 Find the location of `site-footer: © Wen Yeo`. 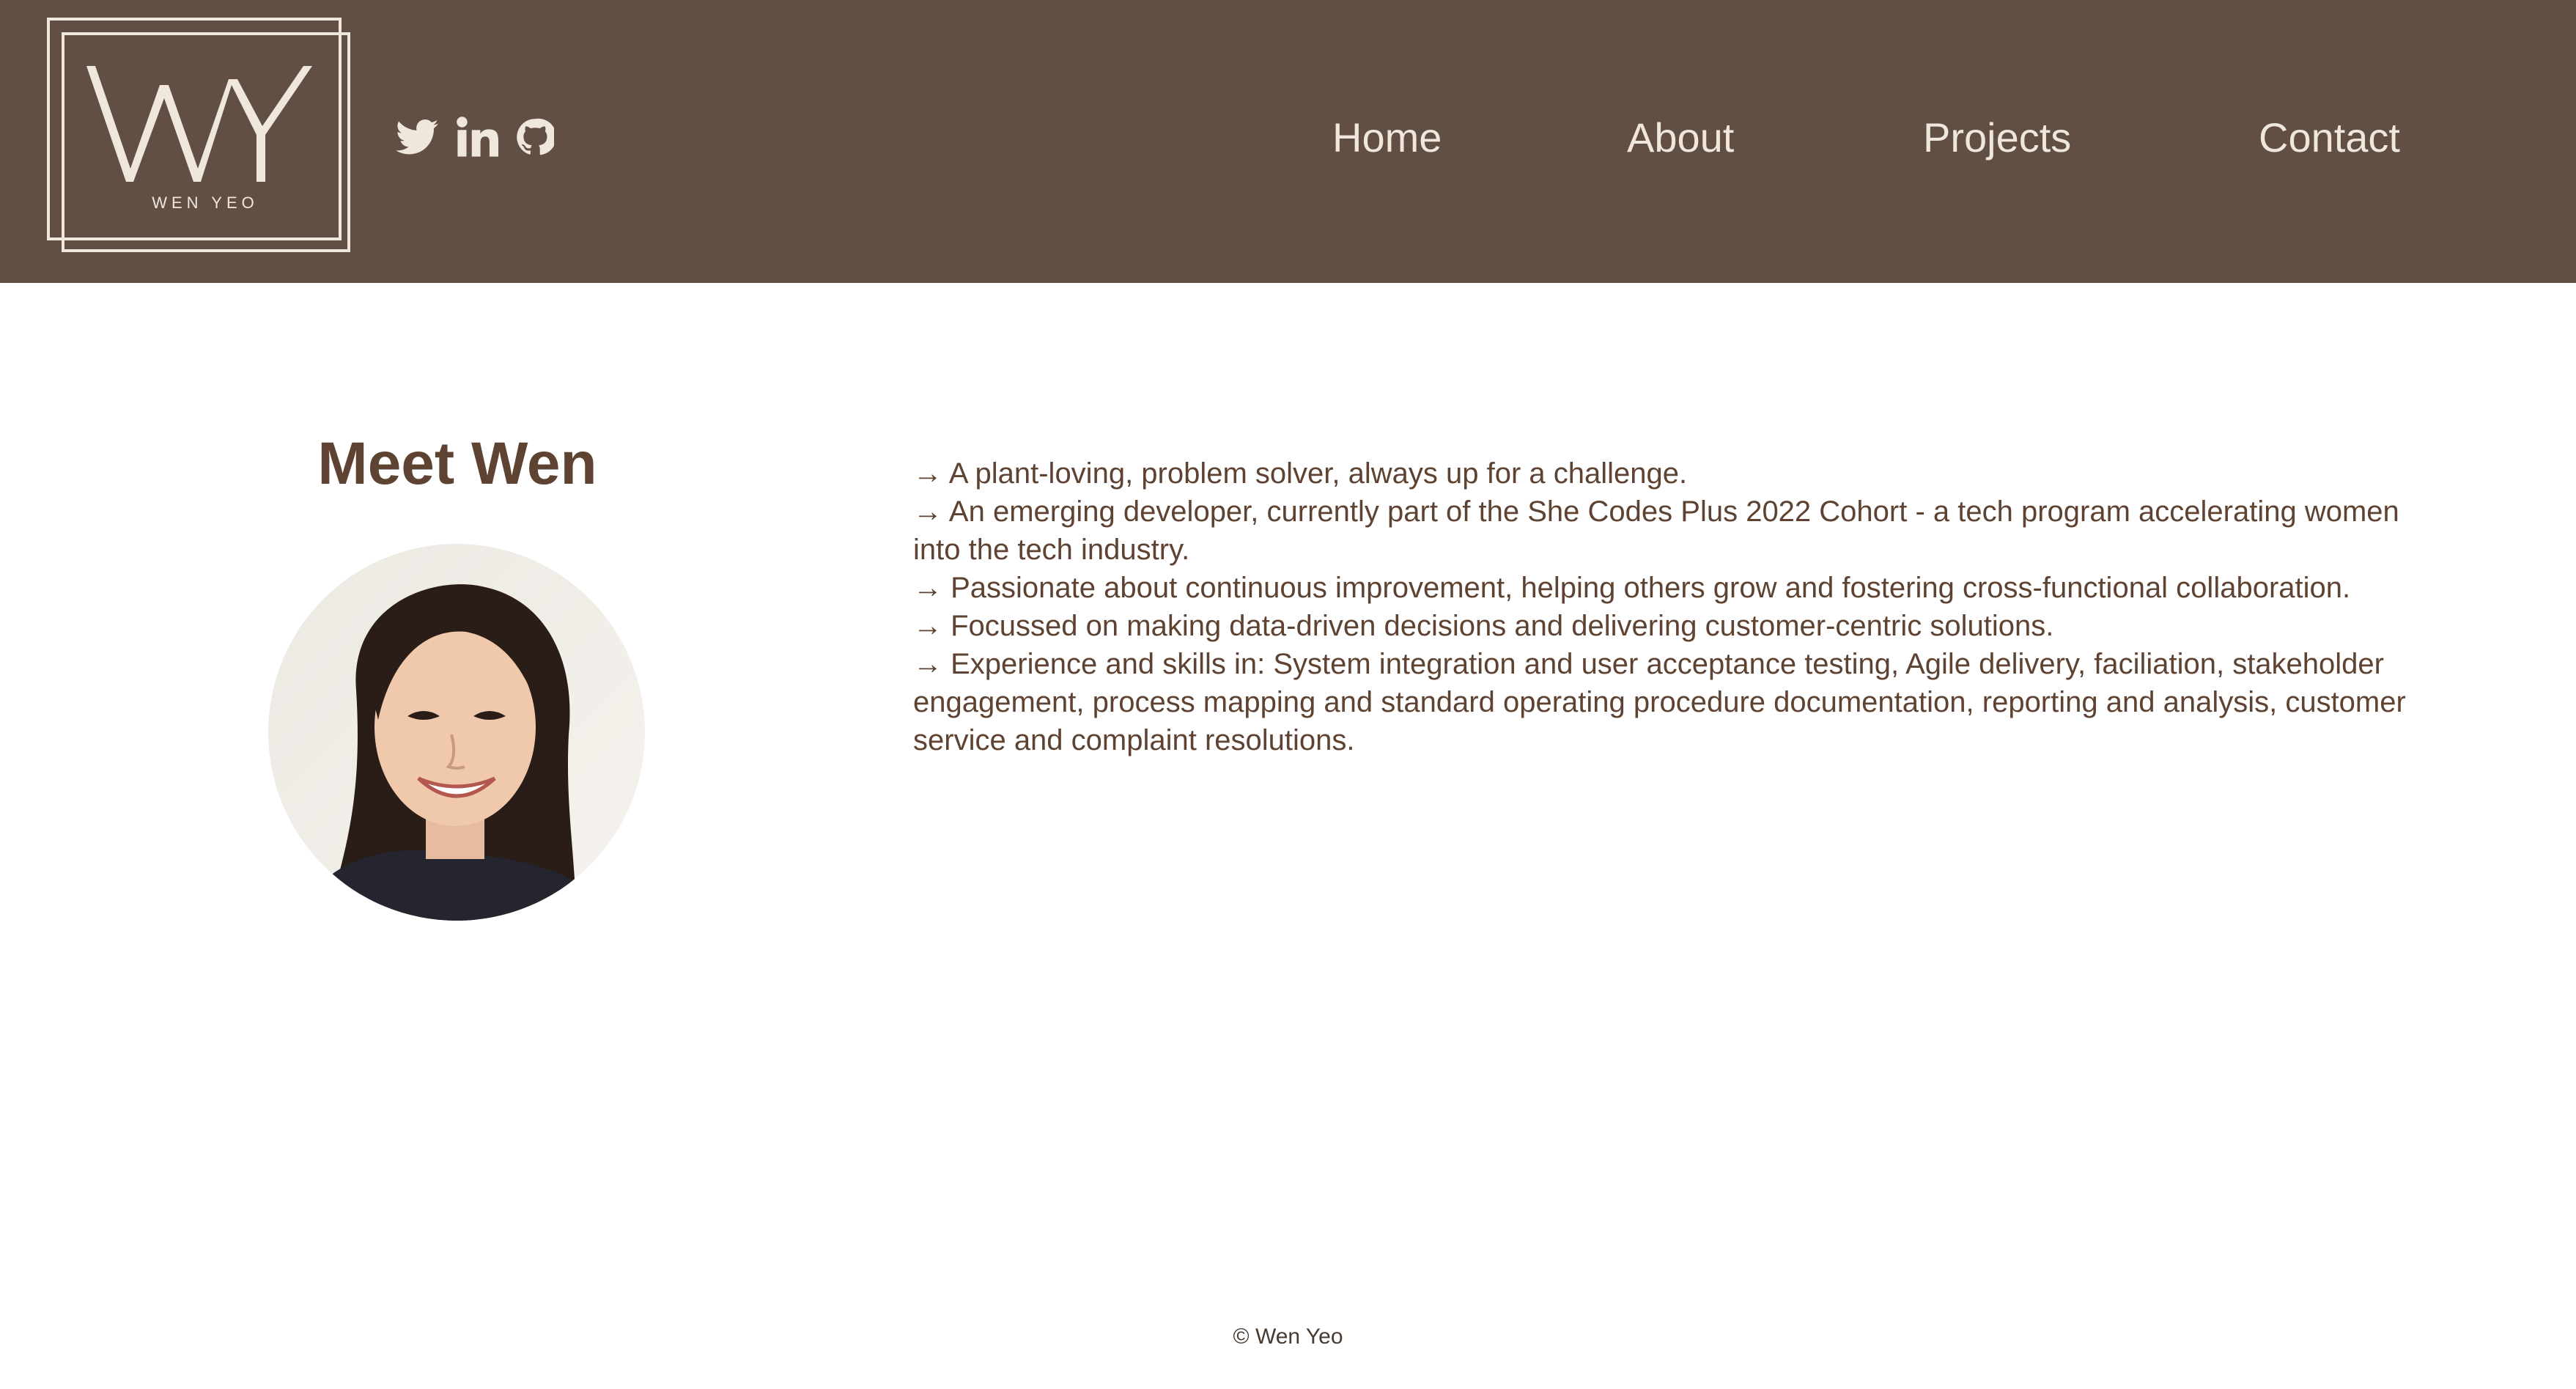

site-footer: © Wen Yeo is located at coordinates (1288, 1337).